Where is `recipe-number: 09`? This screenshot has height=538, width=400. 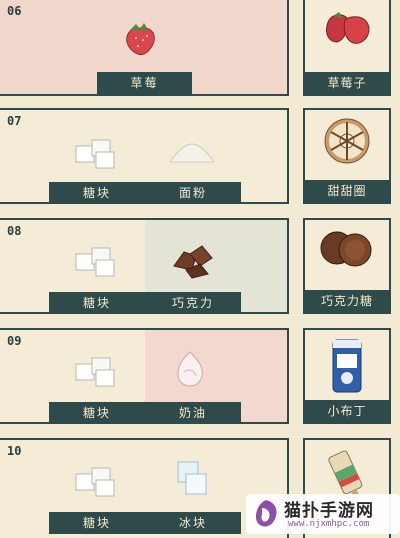
recipe-number: 09 is located at coordinates (14, 341).